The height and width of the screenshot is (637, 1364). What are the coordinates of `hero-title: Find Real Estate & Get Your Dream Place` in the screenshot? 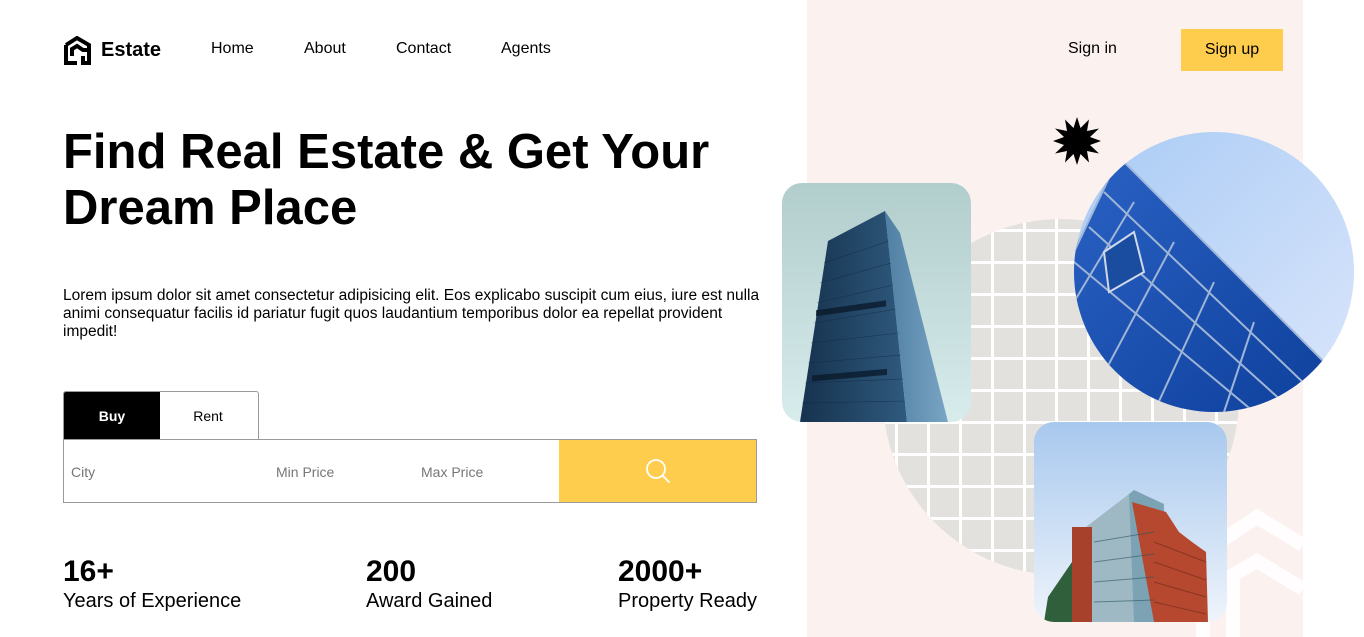 It's located at (386, 180).